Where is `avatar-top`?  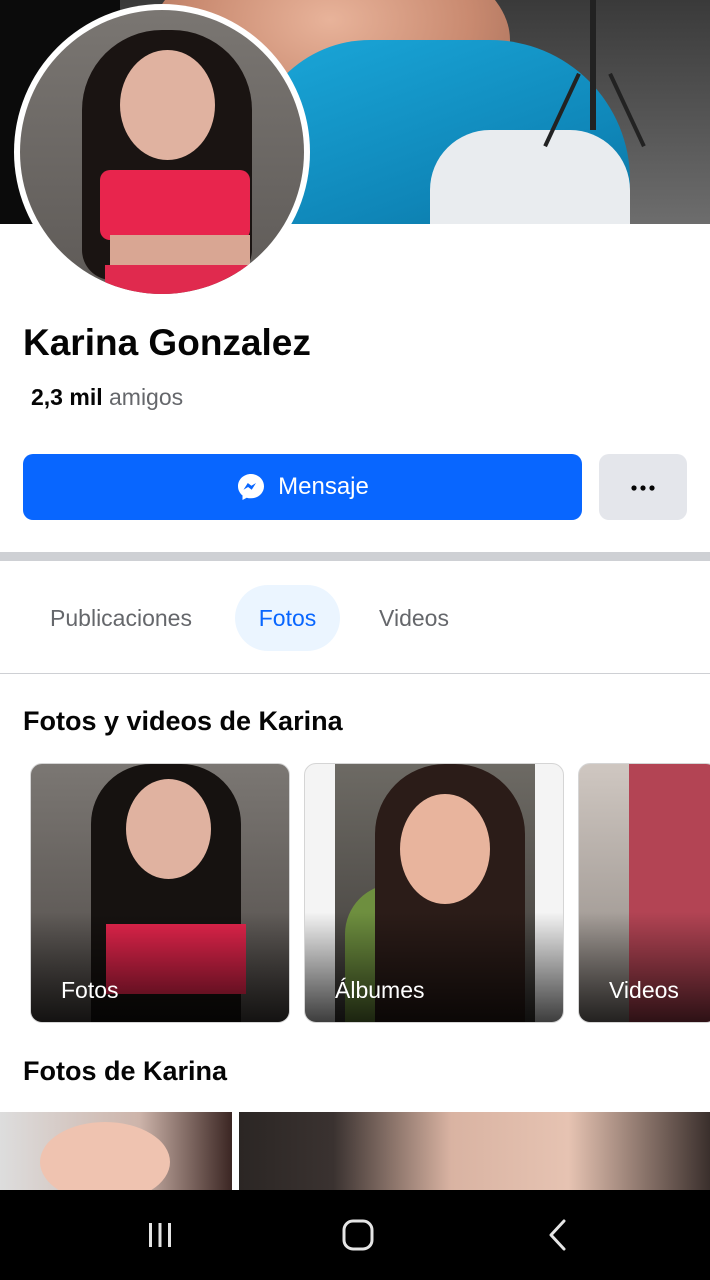 avatar-top is located at coordinates (175, 205).